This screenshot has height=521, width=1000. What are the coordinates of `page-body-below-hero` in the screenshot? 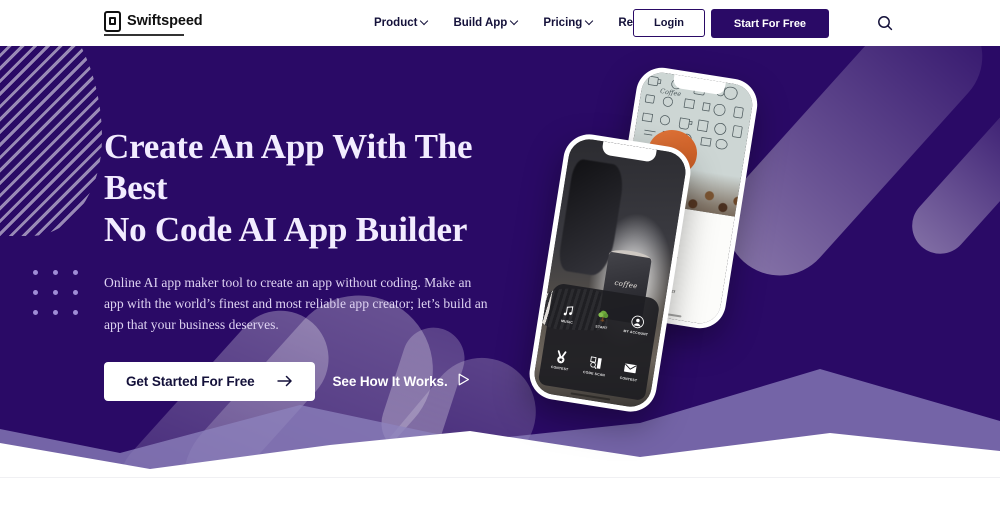 It's located at (500, 499).